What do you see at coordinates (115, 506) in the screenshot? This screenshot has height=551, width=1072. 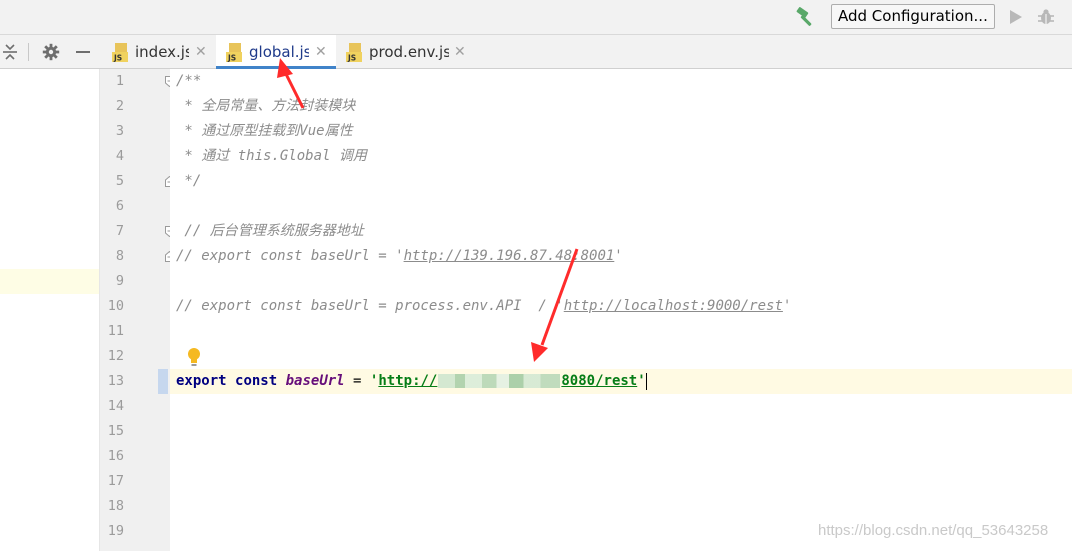 I see `line-number: 18` at bounding box center [115, 506].